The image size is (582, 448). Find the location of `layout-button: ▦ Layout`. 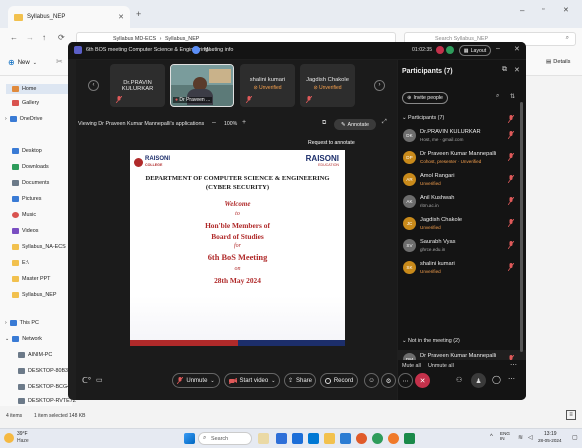

layout-button: ▦ Layout is located at coordinates (475, 50).